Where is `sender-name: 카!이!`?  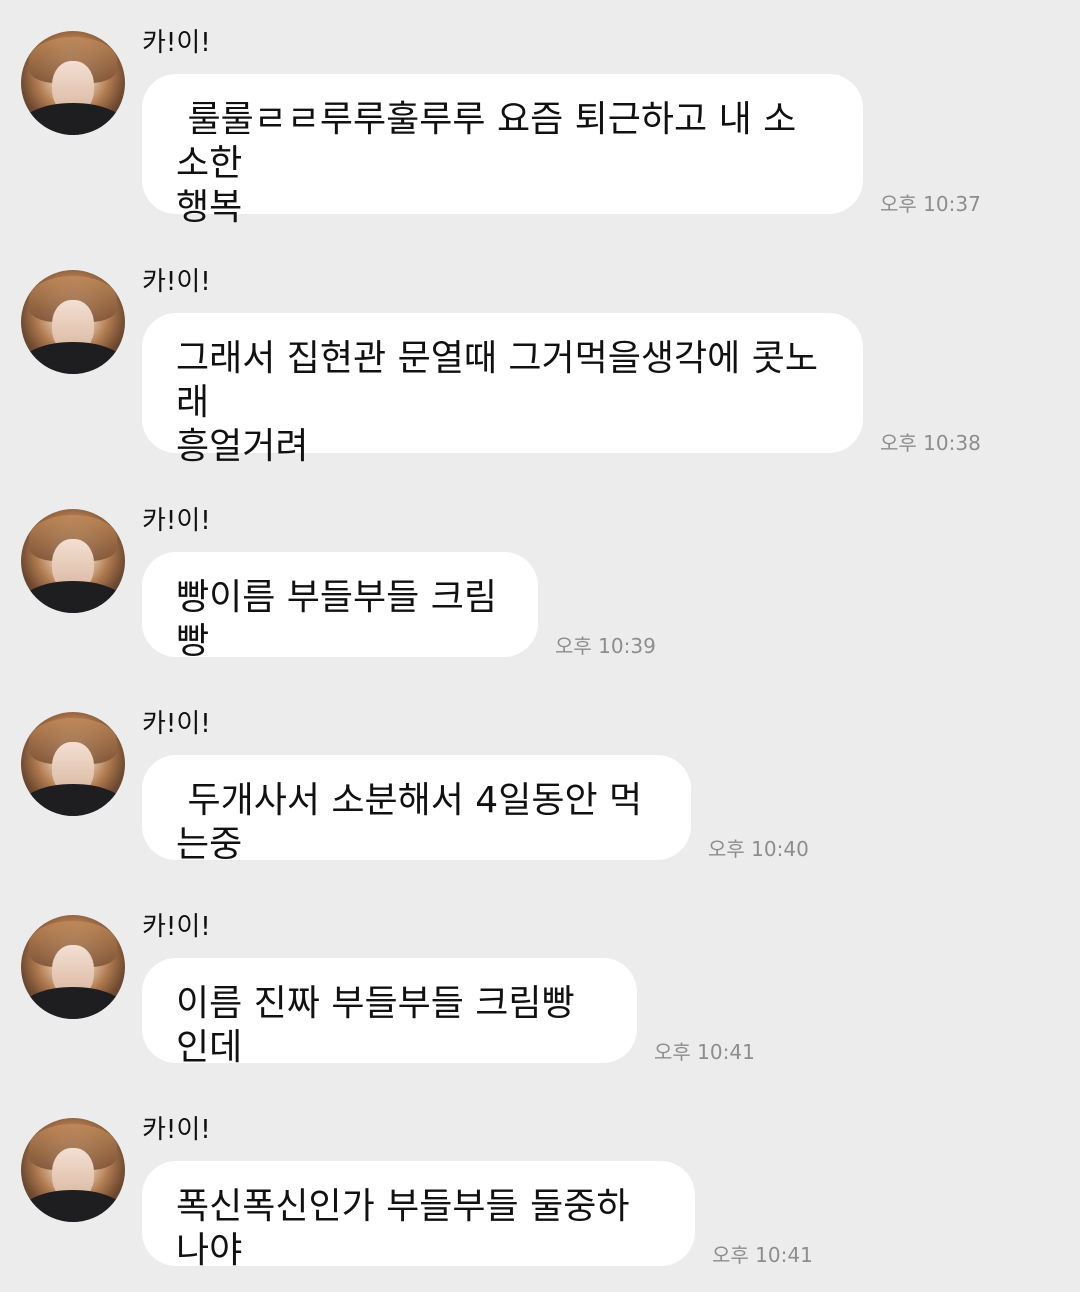 sender-name: 카!이! is located at coordinates (176, 1130).